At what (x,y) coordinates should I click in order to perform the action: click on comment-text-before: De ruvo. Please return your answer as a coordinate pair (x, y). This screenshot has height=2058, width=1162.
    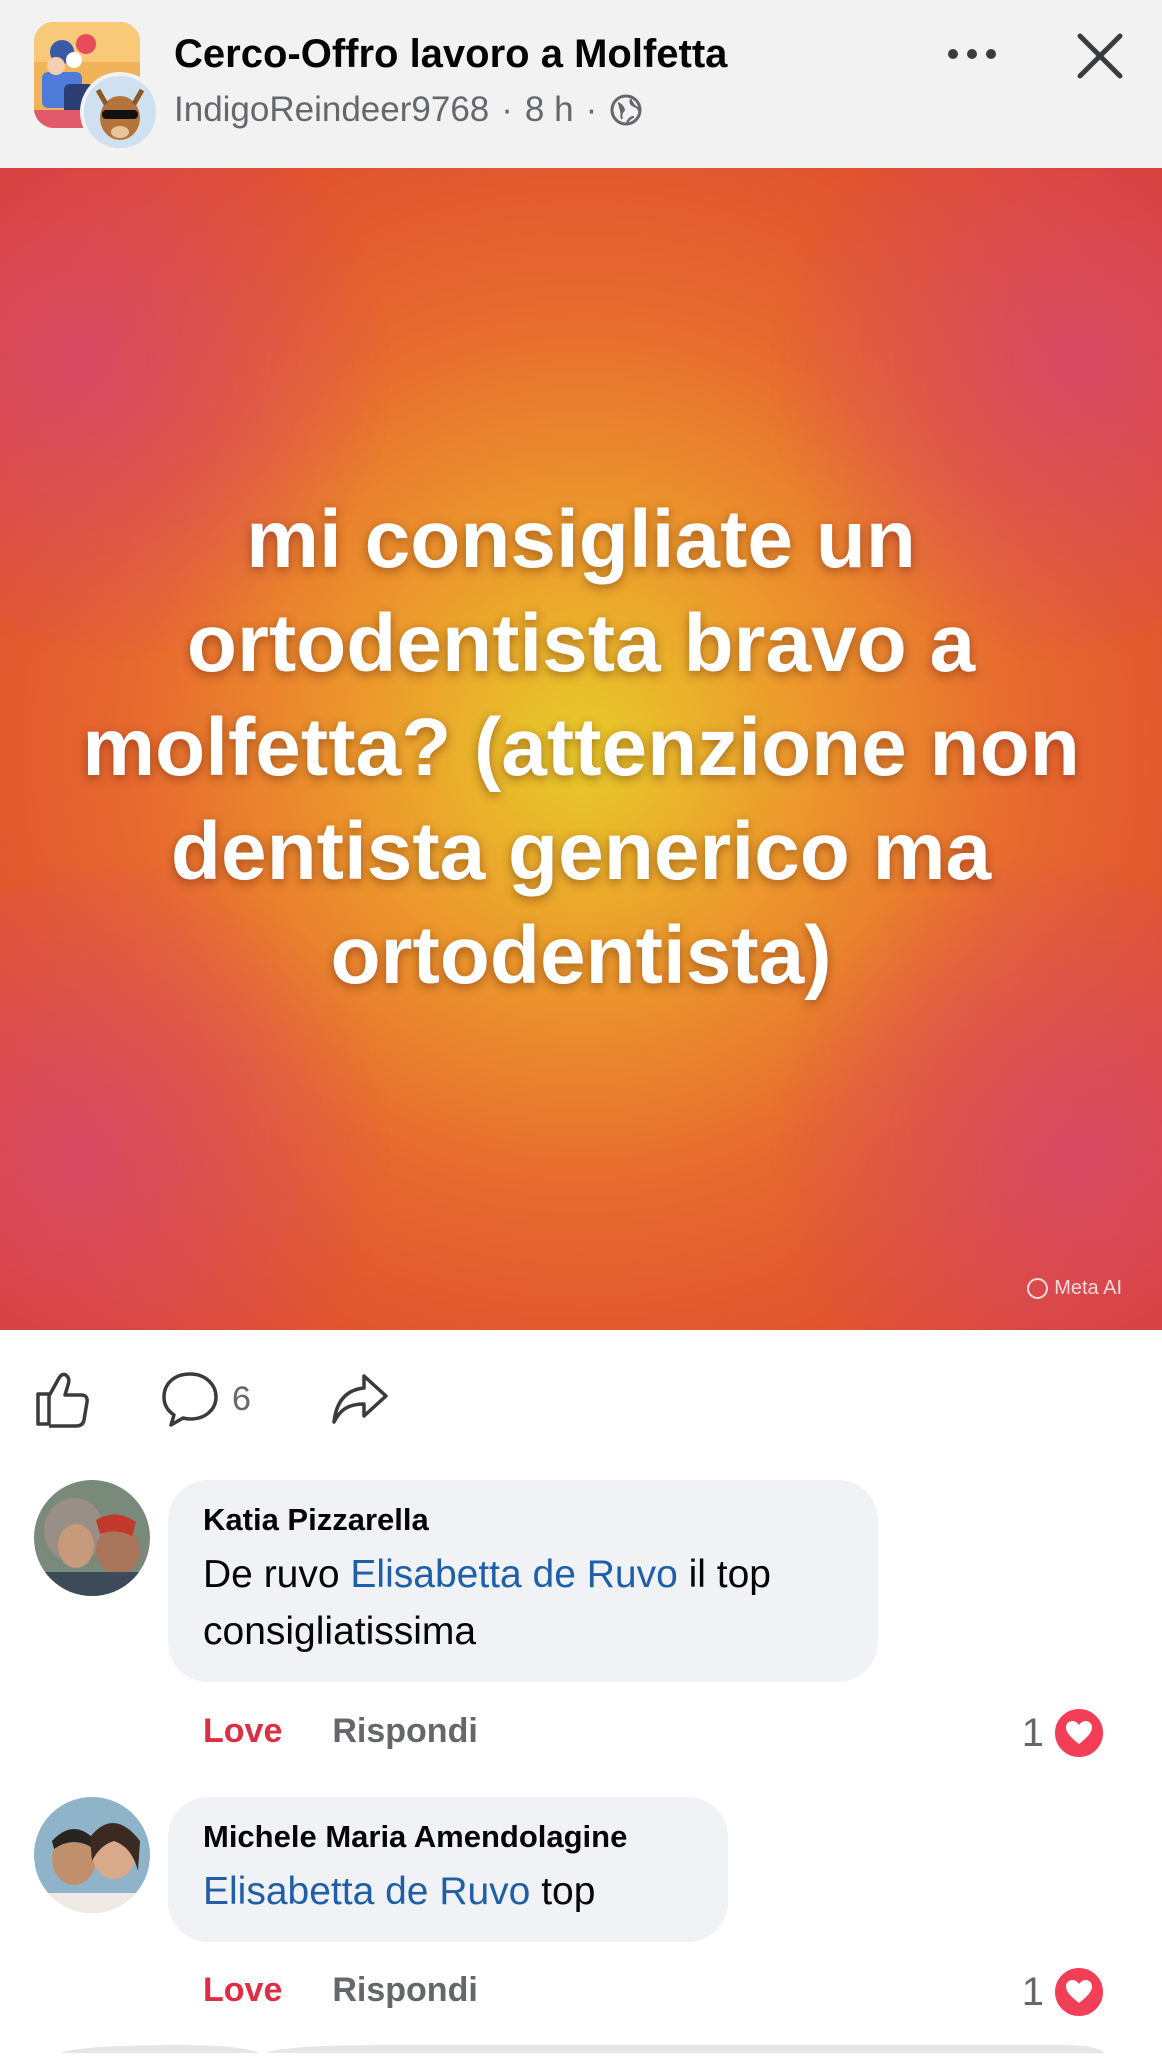
    Looking at the image, I should click on (277, 1574).